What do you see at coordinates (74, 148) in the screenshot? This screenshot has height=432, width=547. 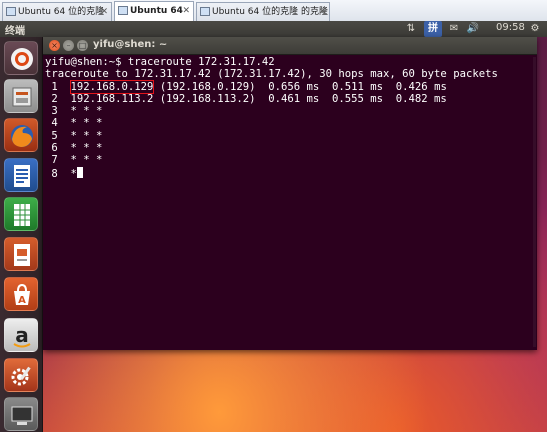 I see `hop-line-6: 6 * * *` at bounding box center [74, 148].